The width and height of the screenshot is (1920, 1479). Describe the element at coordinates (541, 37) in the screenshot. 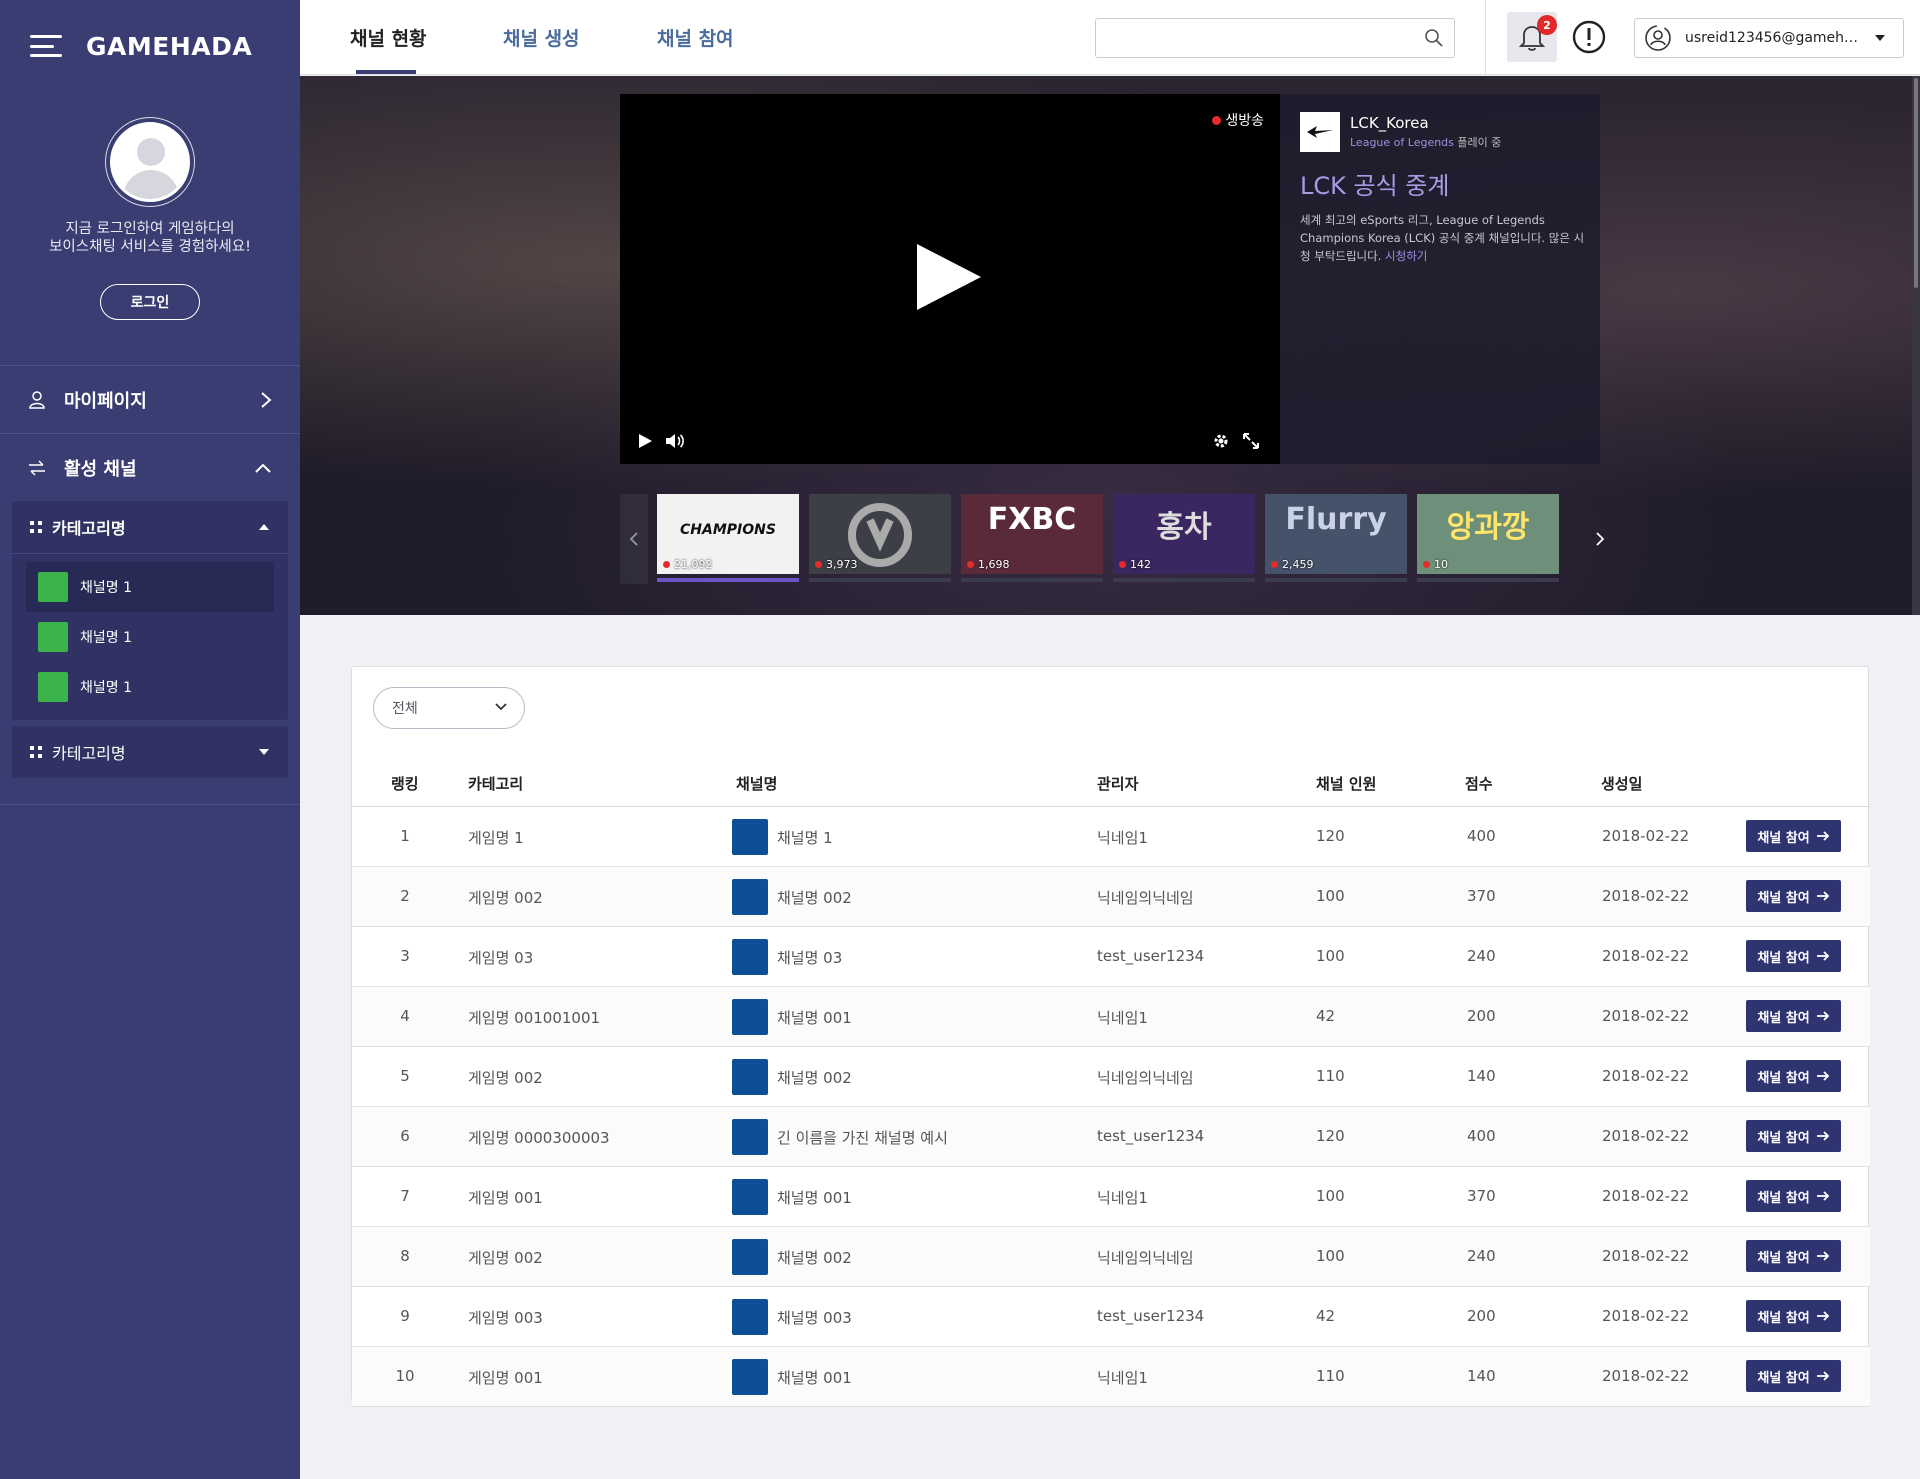

I see `tab-channel-create: 채널 생성` at that location.